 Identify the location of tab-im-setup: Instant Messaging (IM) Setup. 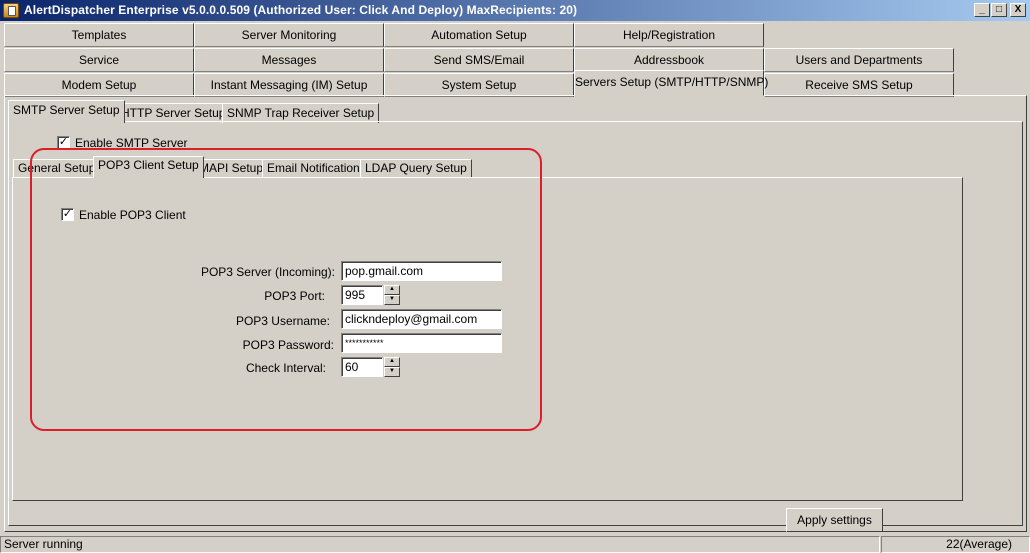
(289, 85).